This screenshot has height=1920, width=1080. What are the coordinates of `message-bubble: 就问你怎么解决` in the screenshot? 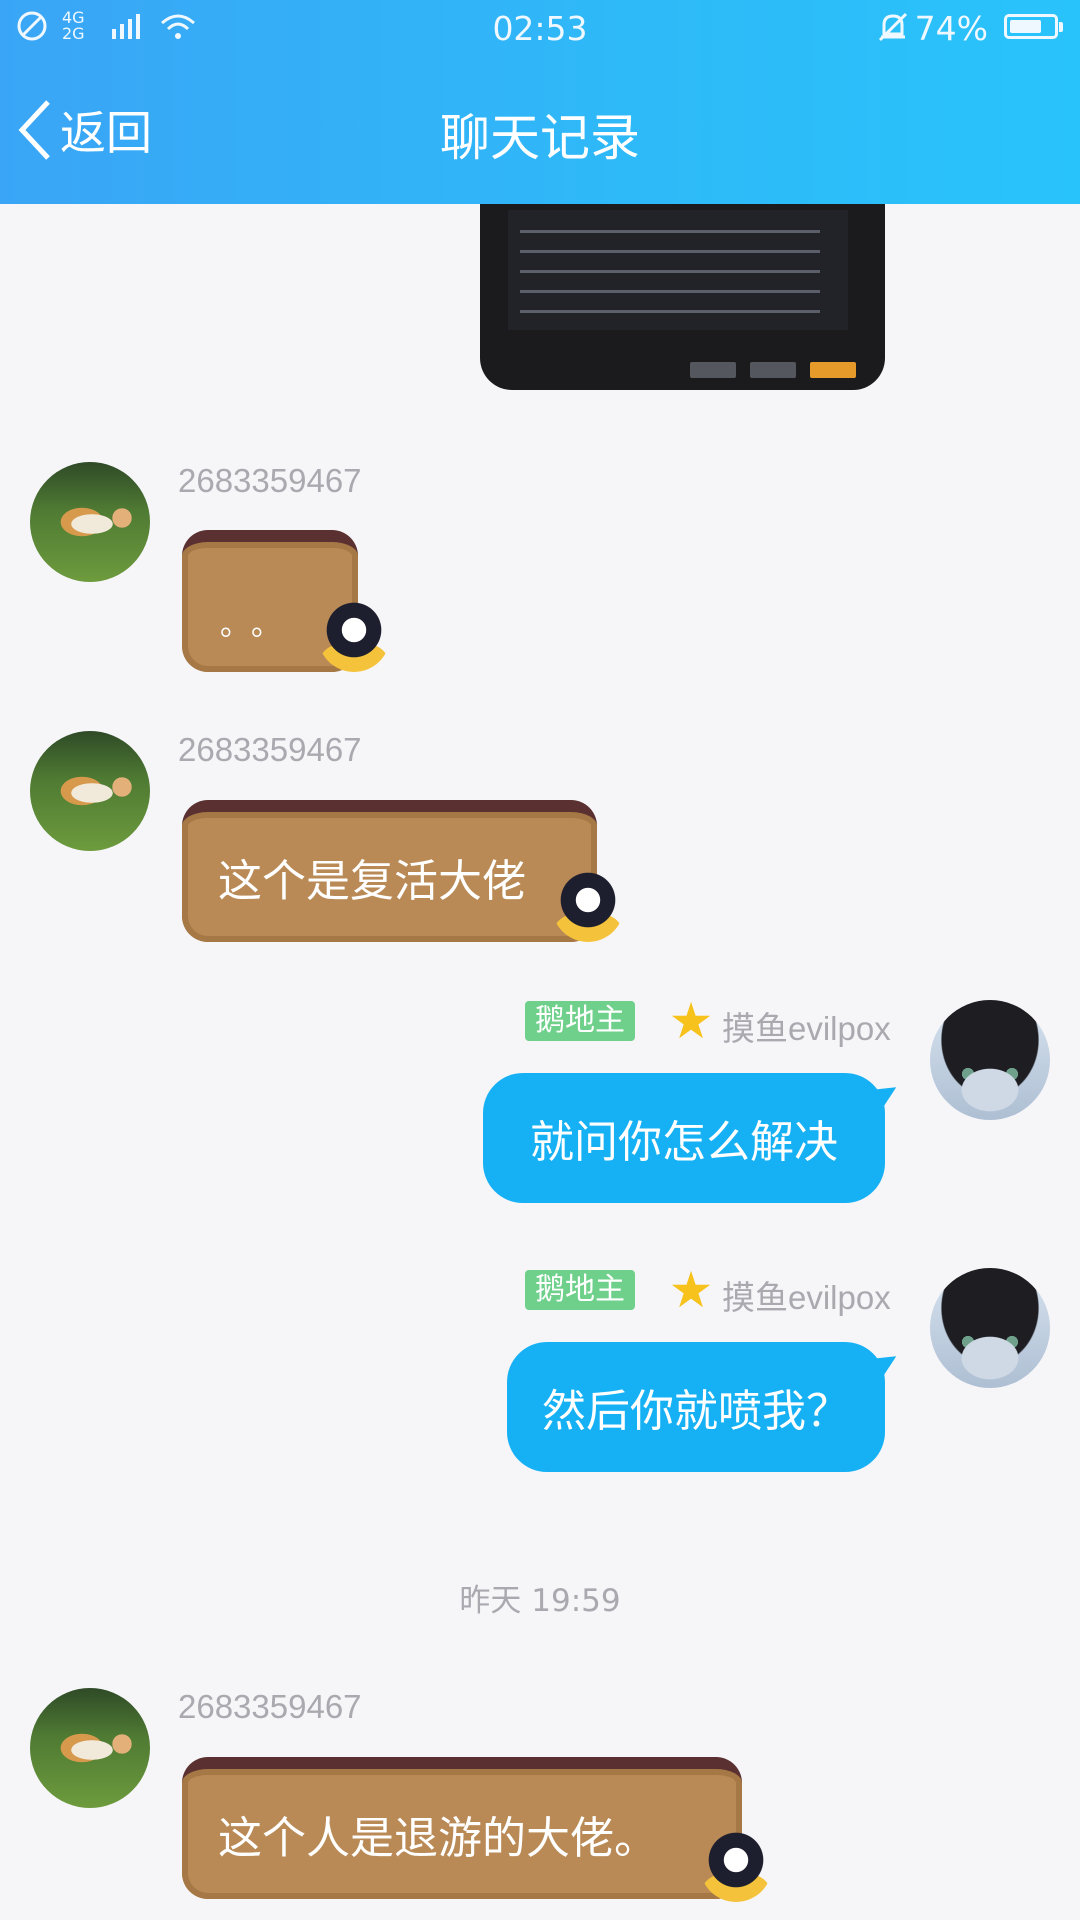 It's located at (684, 1138).